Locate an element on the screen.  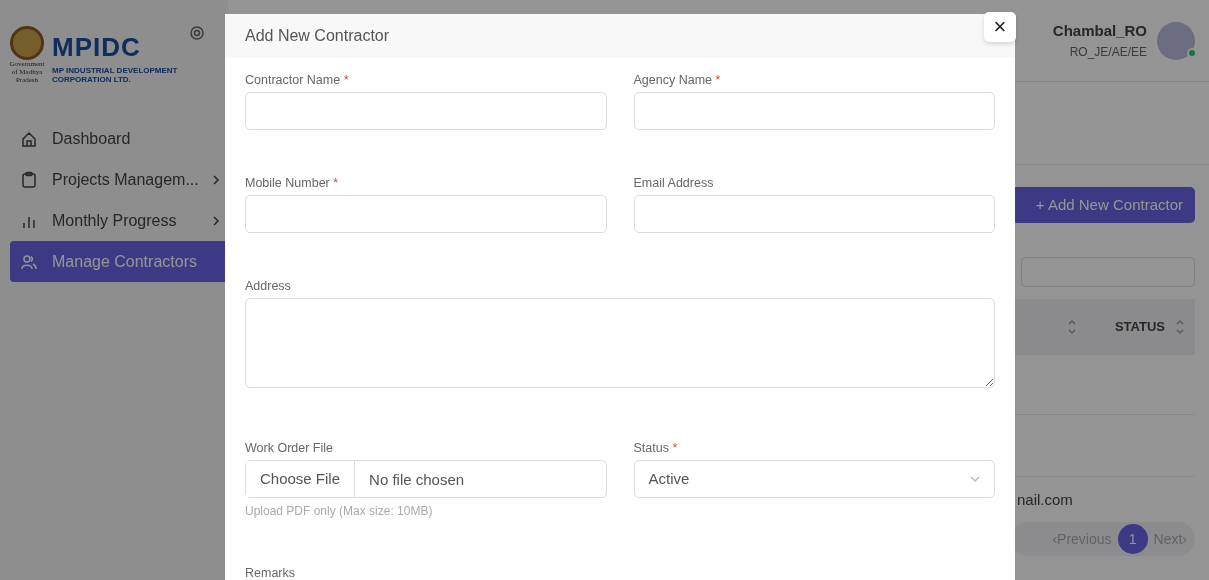
close-button: × is located at coordinates (1000, 27).